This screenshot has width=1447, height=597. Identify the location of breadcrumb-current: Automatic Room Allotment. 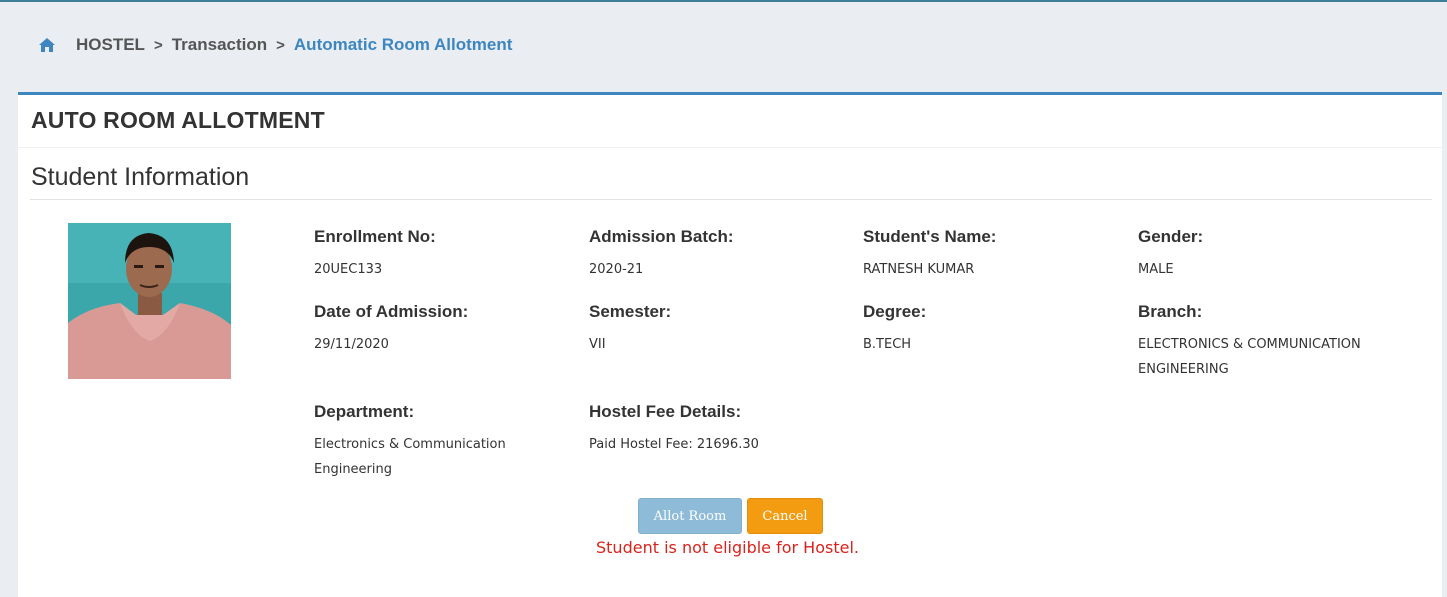
(403, 45).